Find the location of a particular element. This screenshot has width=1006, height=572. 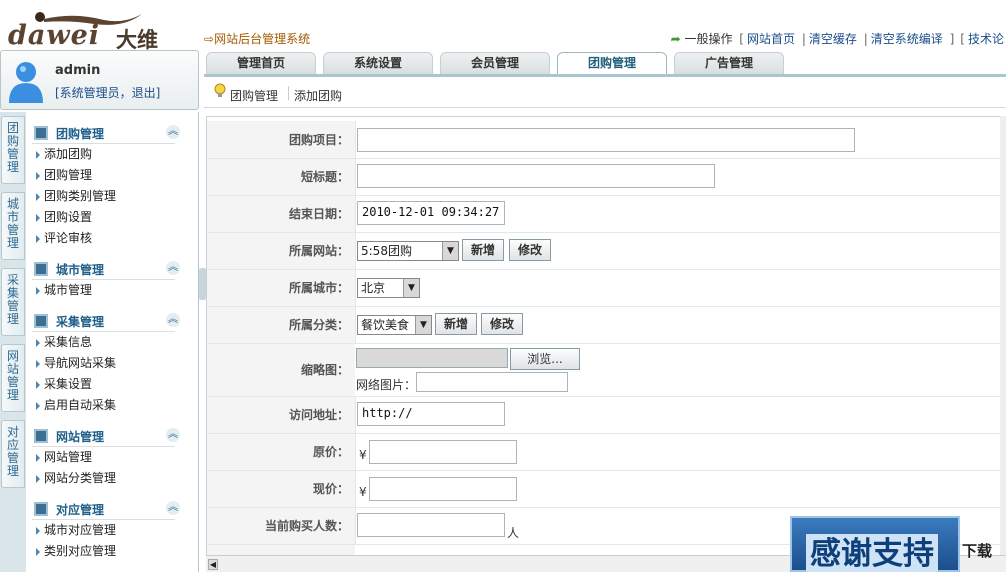

group-title: 城市管理 is located at coordinates (80, 270).